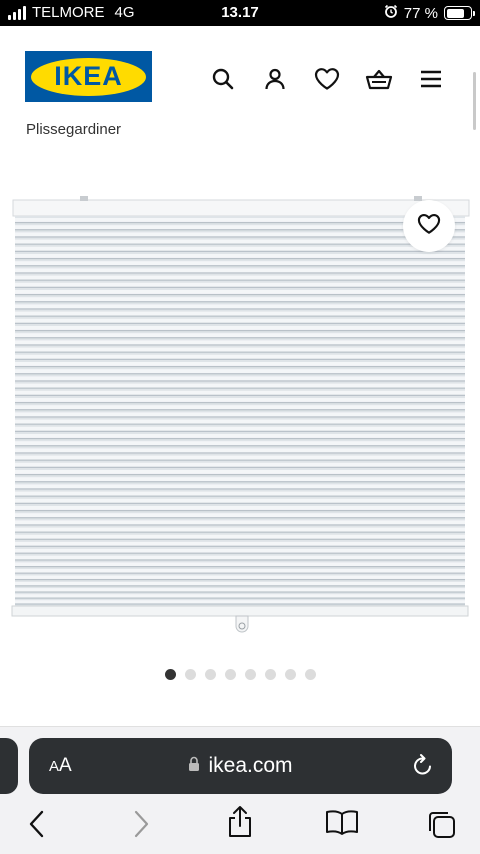  I want to click on search-icon, so click(223, 79).